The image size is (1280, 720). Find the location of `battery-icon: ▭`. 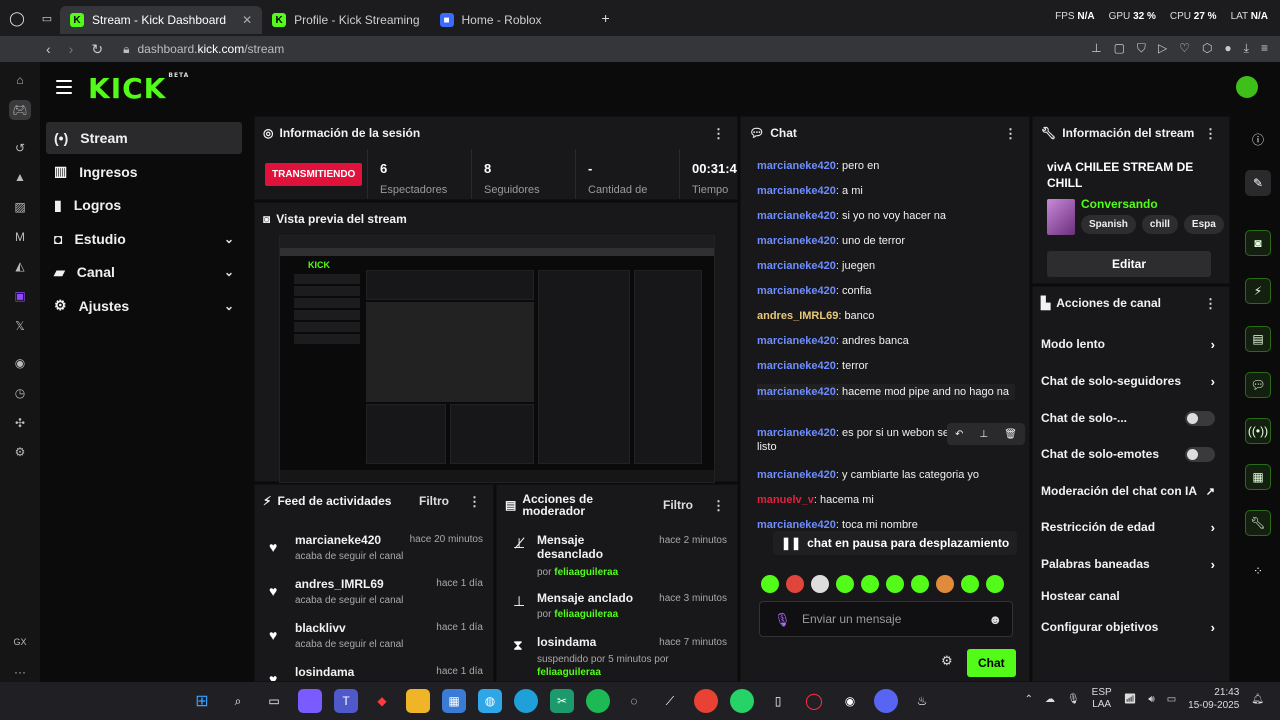

battery-icon: ▭ is located at coordinates (1171, 699).